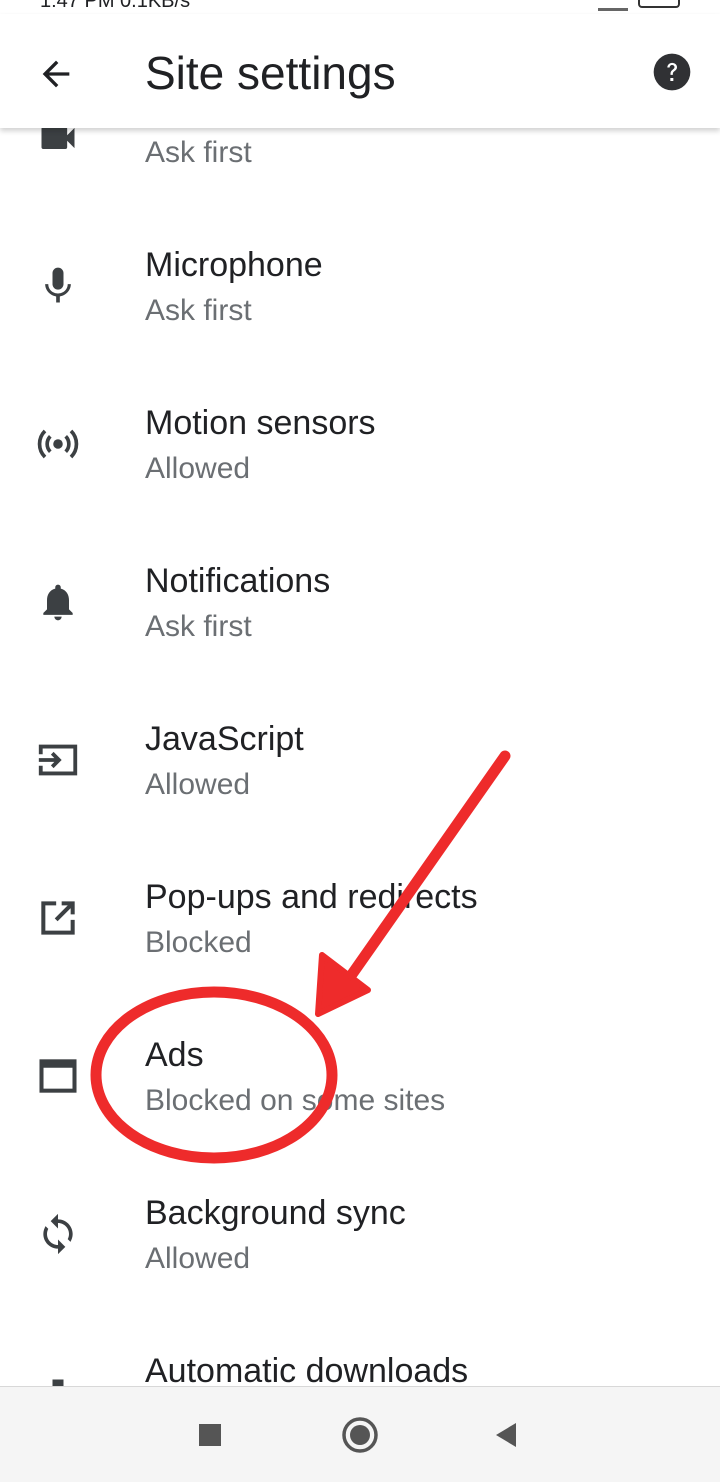 The width and height of the screenshot is (720, 1482). What do you see at coordinates (224, 739) in the screenshot?
I see `item-title: JavaScript` at bounding box center [224, 739].